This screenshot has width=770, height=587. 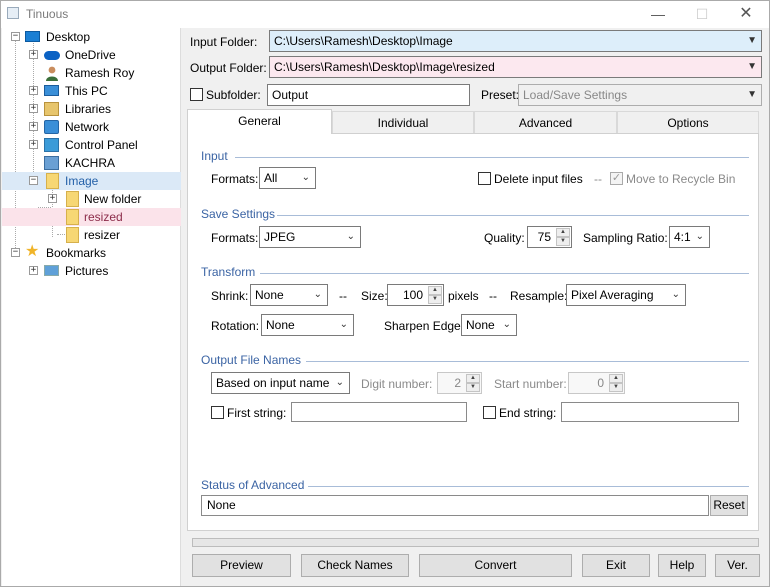 What do you see at coordinates (616, 178) in the screenshot?
I see `recycle-bin-checkbox: ✓` at bounding box center [616, 178].